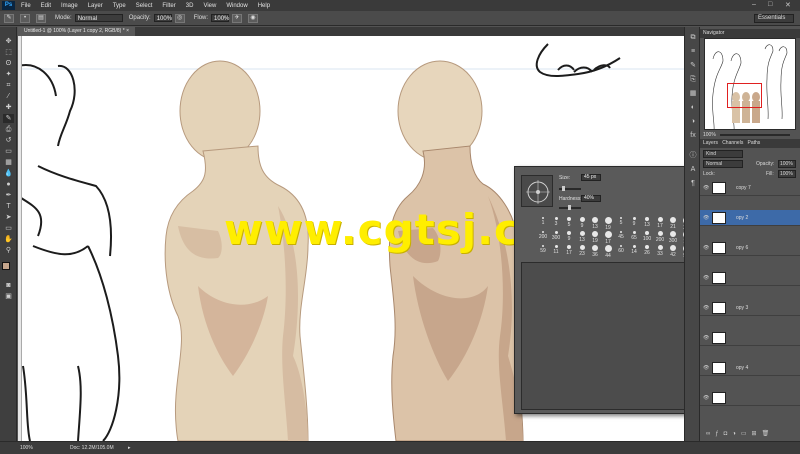 The width and height of the screenshot is (800, 454). I want to click on layer-row: 👁 opy 3, so click(750, 308).